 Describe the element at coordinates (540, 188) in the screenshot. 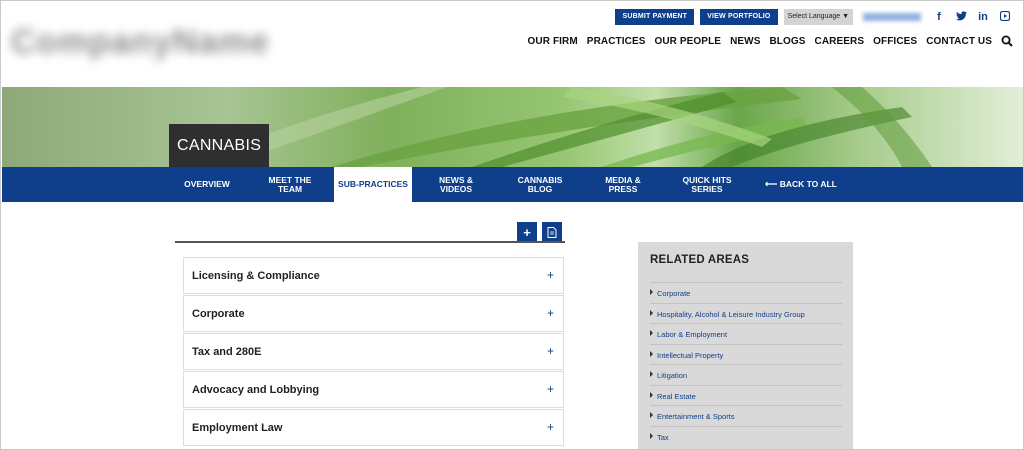

I see `tab-label-line2: BLOG` at that location.